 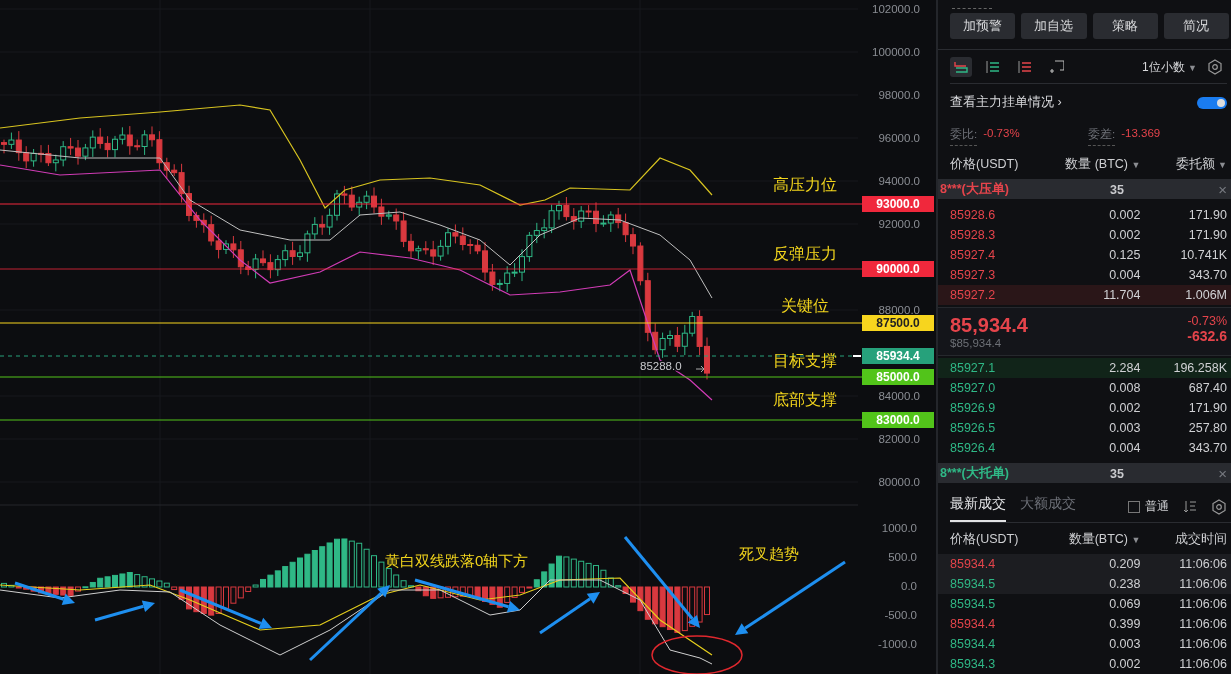 I want to click on price-axis-label: 94000.0, so click(x=899, y=181).